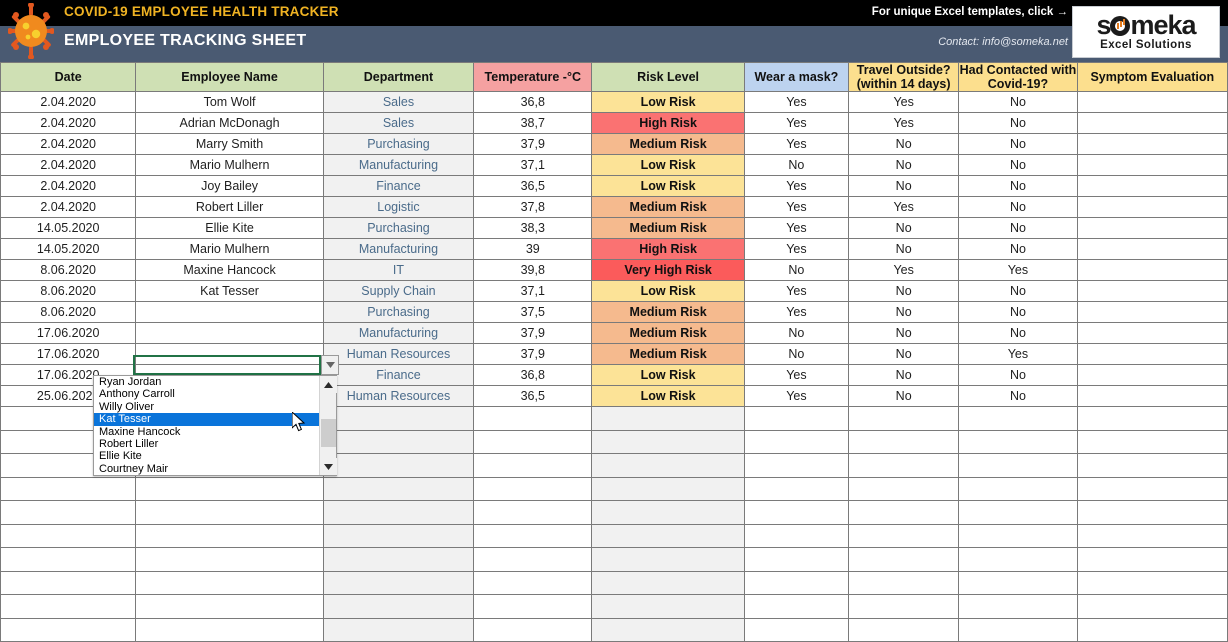 Image resolution: width=1228 pixels, height=642 pixels. I want to click on cell-wear-a-mask: No, so click(796, 270).